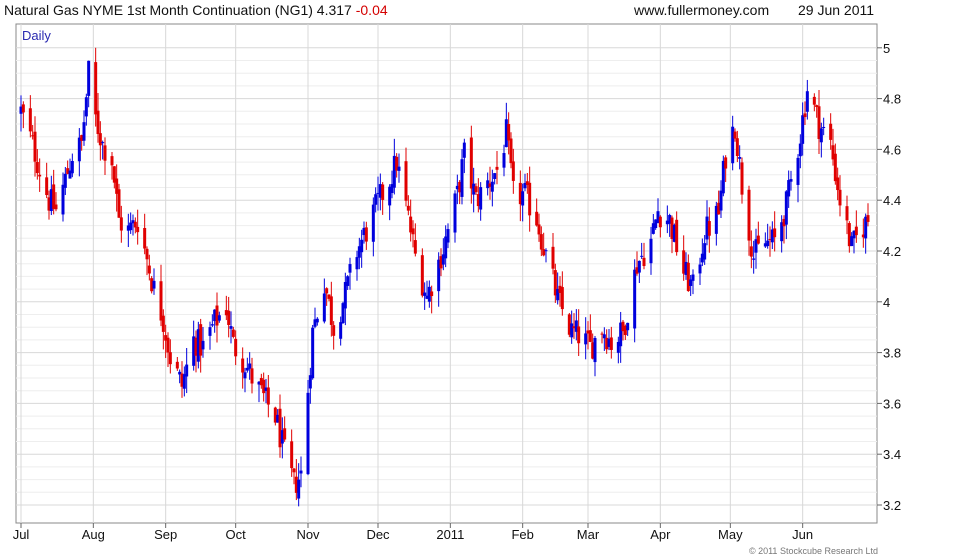 This screenshot has width=960, height=560. I want to click on period-label: Daily, so click(36, 35).